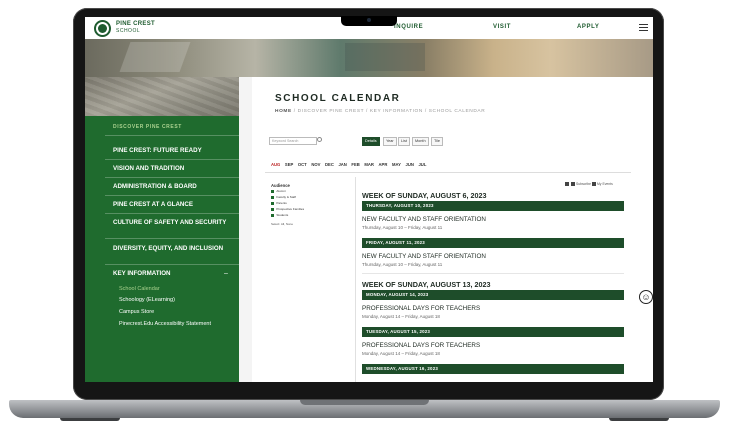  What do you see at coordinates (493, 273) in the screenshot?
I see `week-divider` at bounding box center [493, 273].